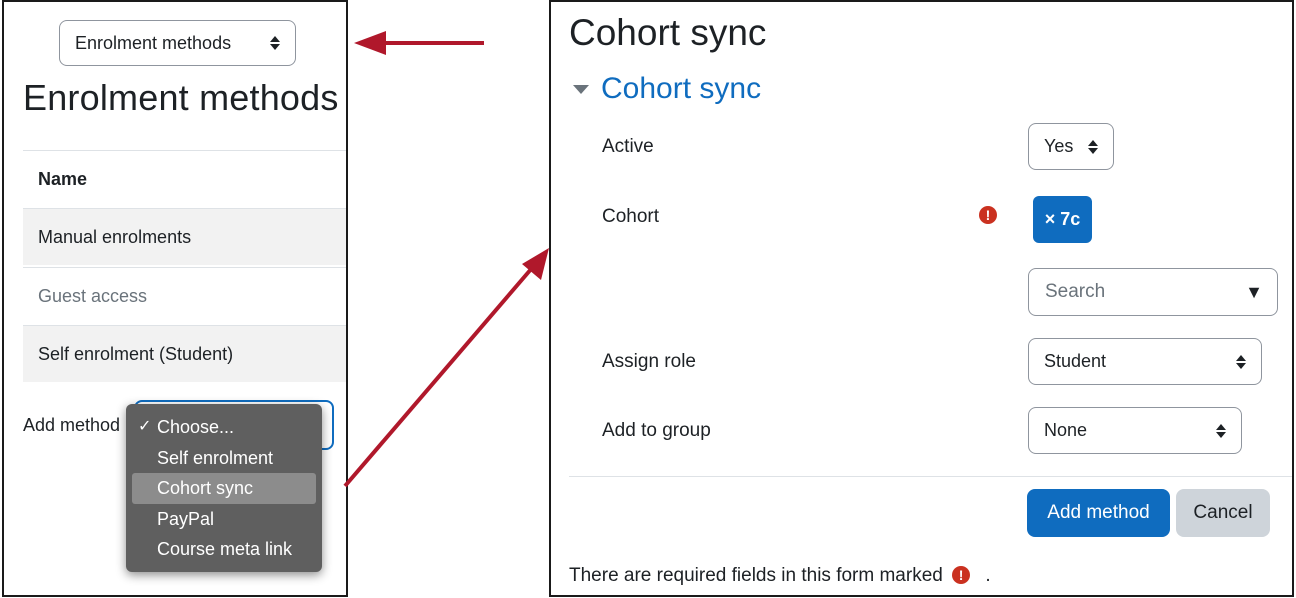 The width and height of the screenshot is (1296, 598). What do you see at coordinates (446, 368) in the screenshot?
I see `arrow-to-cohort-sync-form` at bounding box center [446, 368].